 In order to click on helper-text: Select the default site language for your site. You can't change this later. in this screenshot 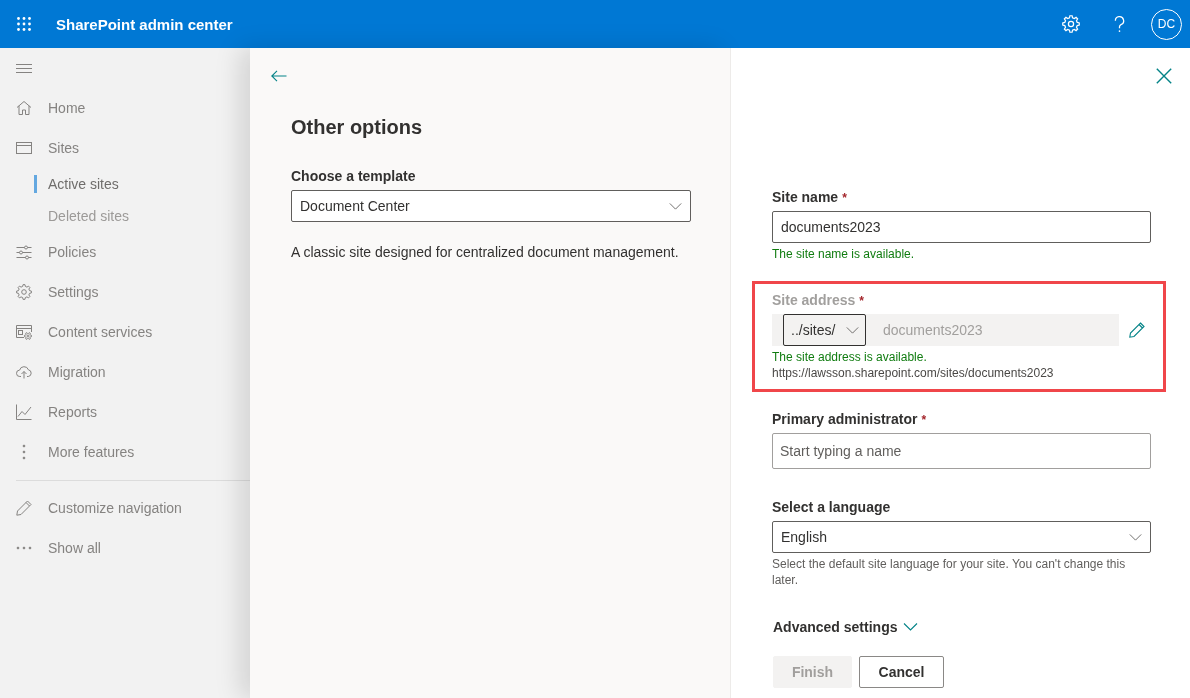, I will do `click(949, 572)`.